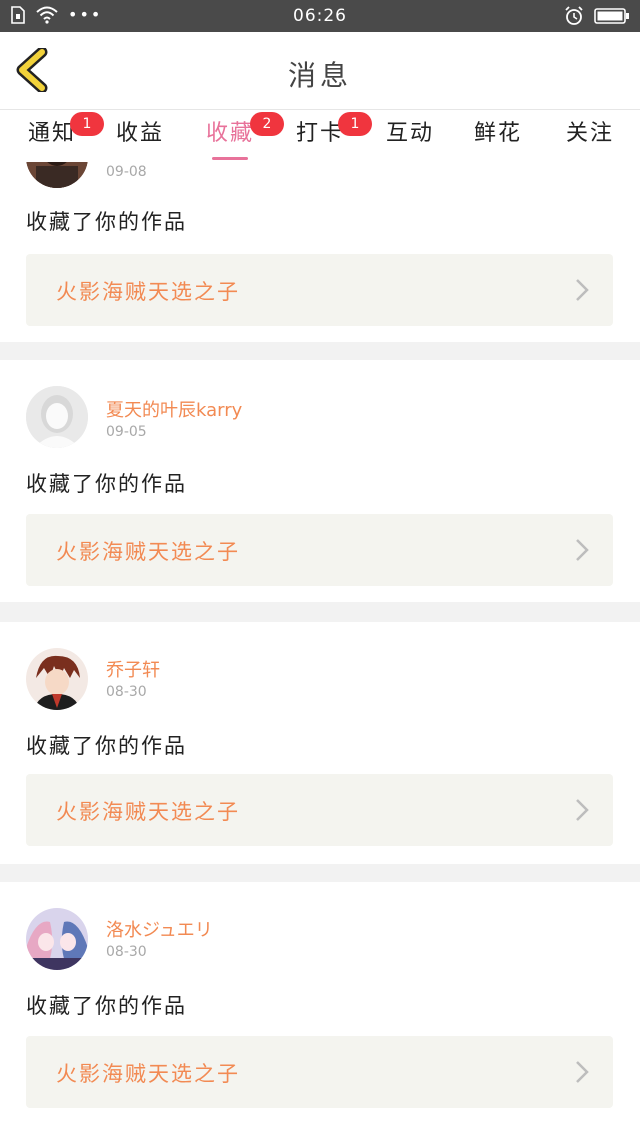  What do you see at coordinates (126, 172) in the screenshot?
I see `date: 09-08` at bounding box center [126, 172].